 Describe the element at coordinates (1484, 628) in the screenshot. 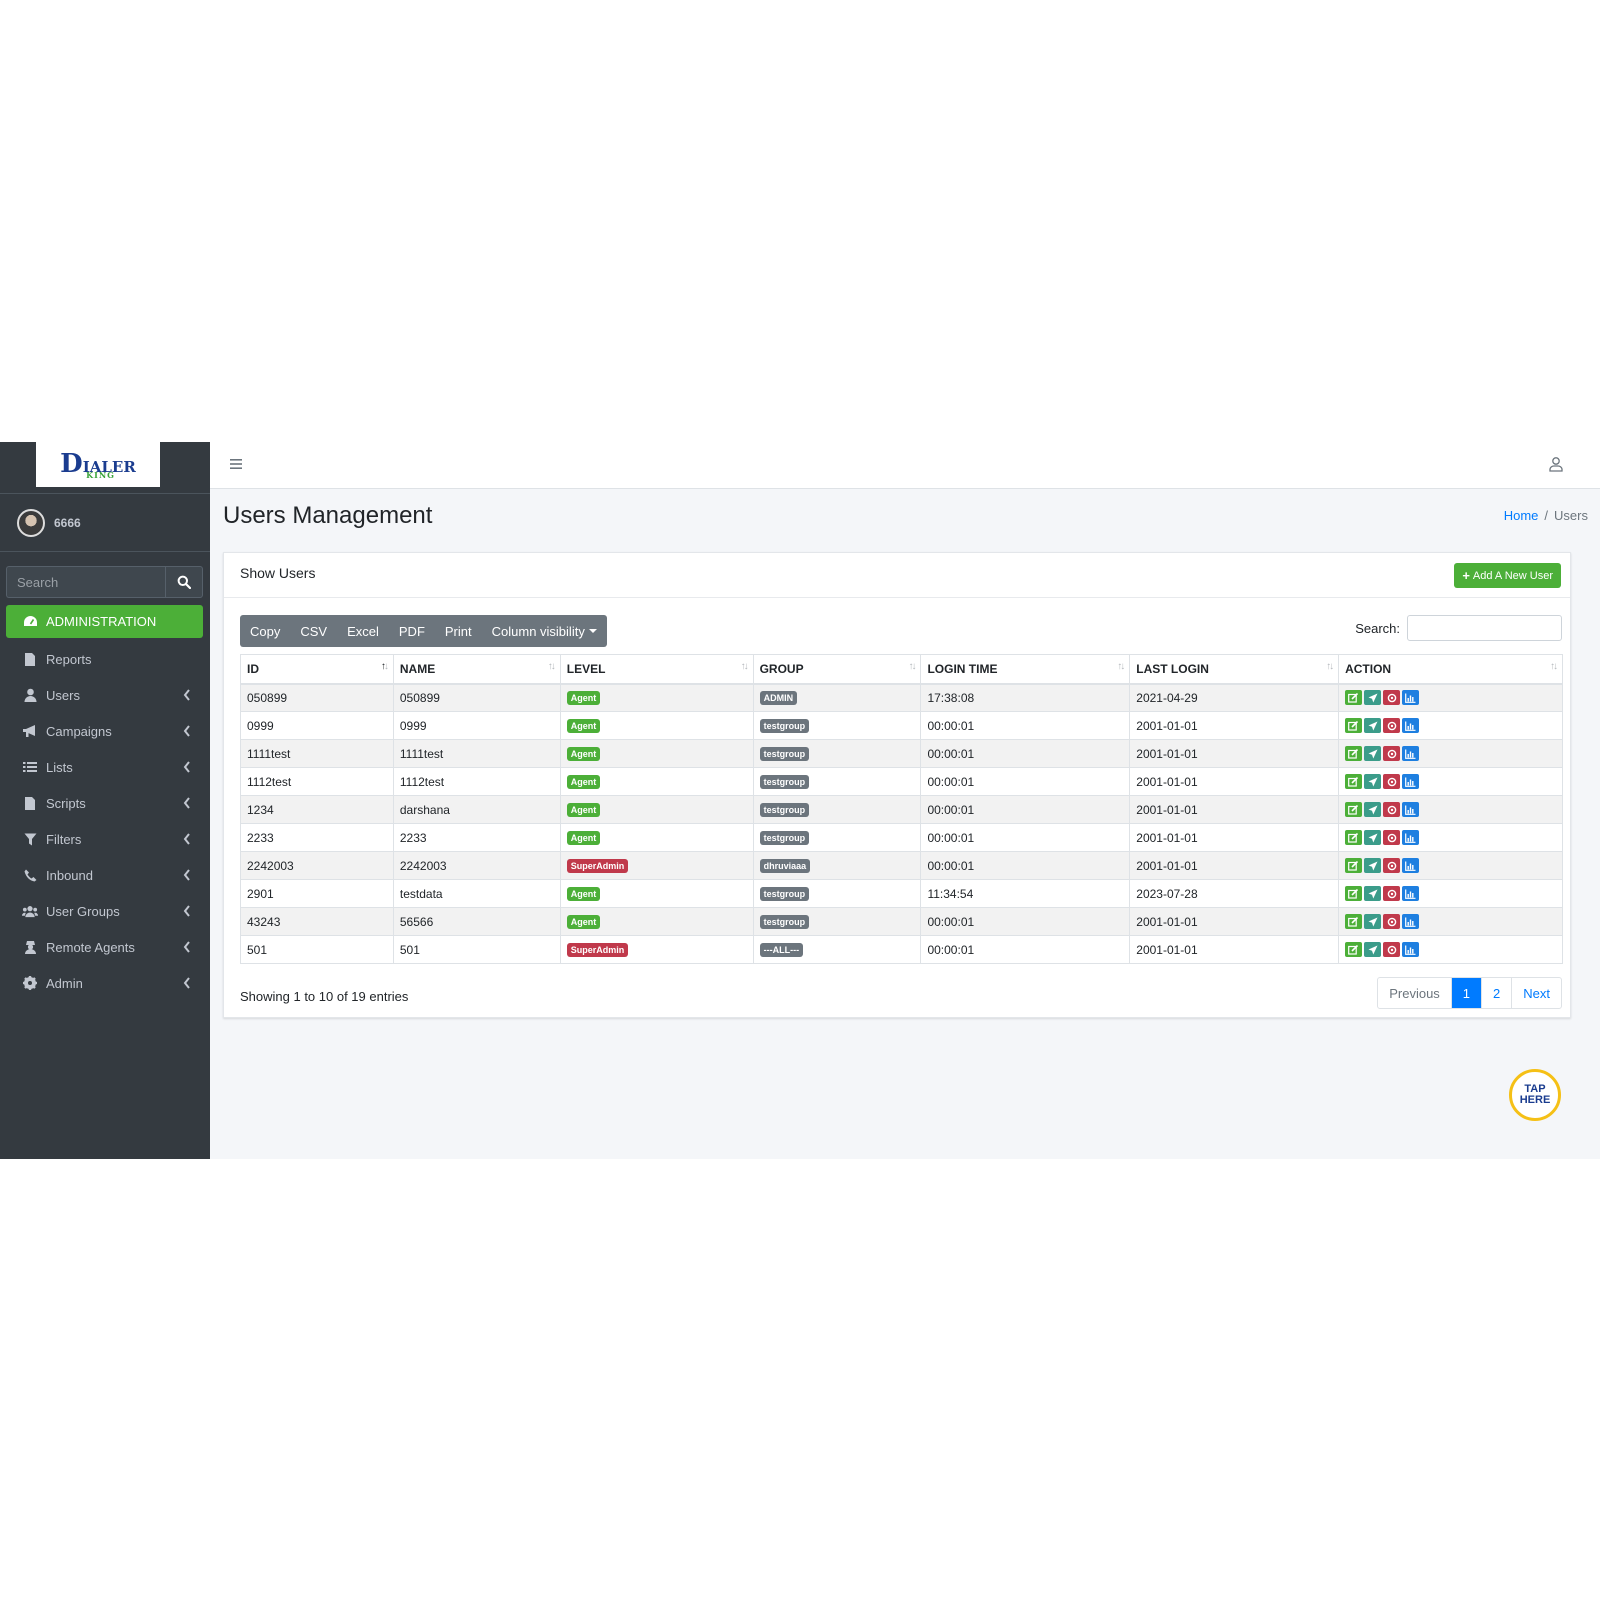

I see `table-search-input` at that location.